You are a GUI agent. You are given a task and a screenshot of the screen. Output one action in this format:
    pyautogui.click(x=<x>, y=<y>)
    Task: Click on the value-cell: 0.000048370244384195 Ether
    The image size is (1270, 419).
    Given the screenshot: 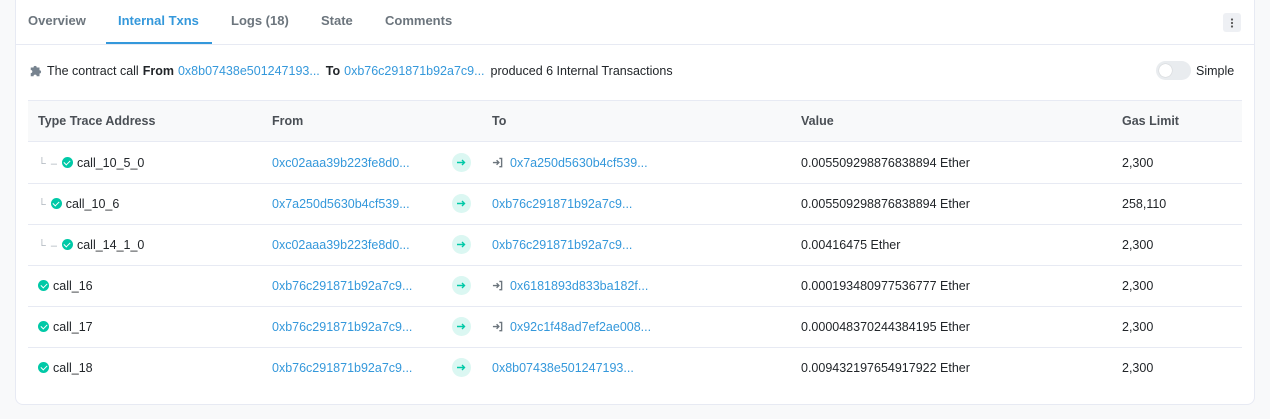 What is the action you would take?
    pyautogui.click(x=885, y=327)
    